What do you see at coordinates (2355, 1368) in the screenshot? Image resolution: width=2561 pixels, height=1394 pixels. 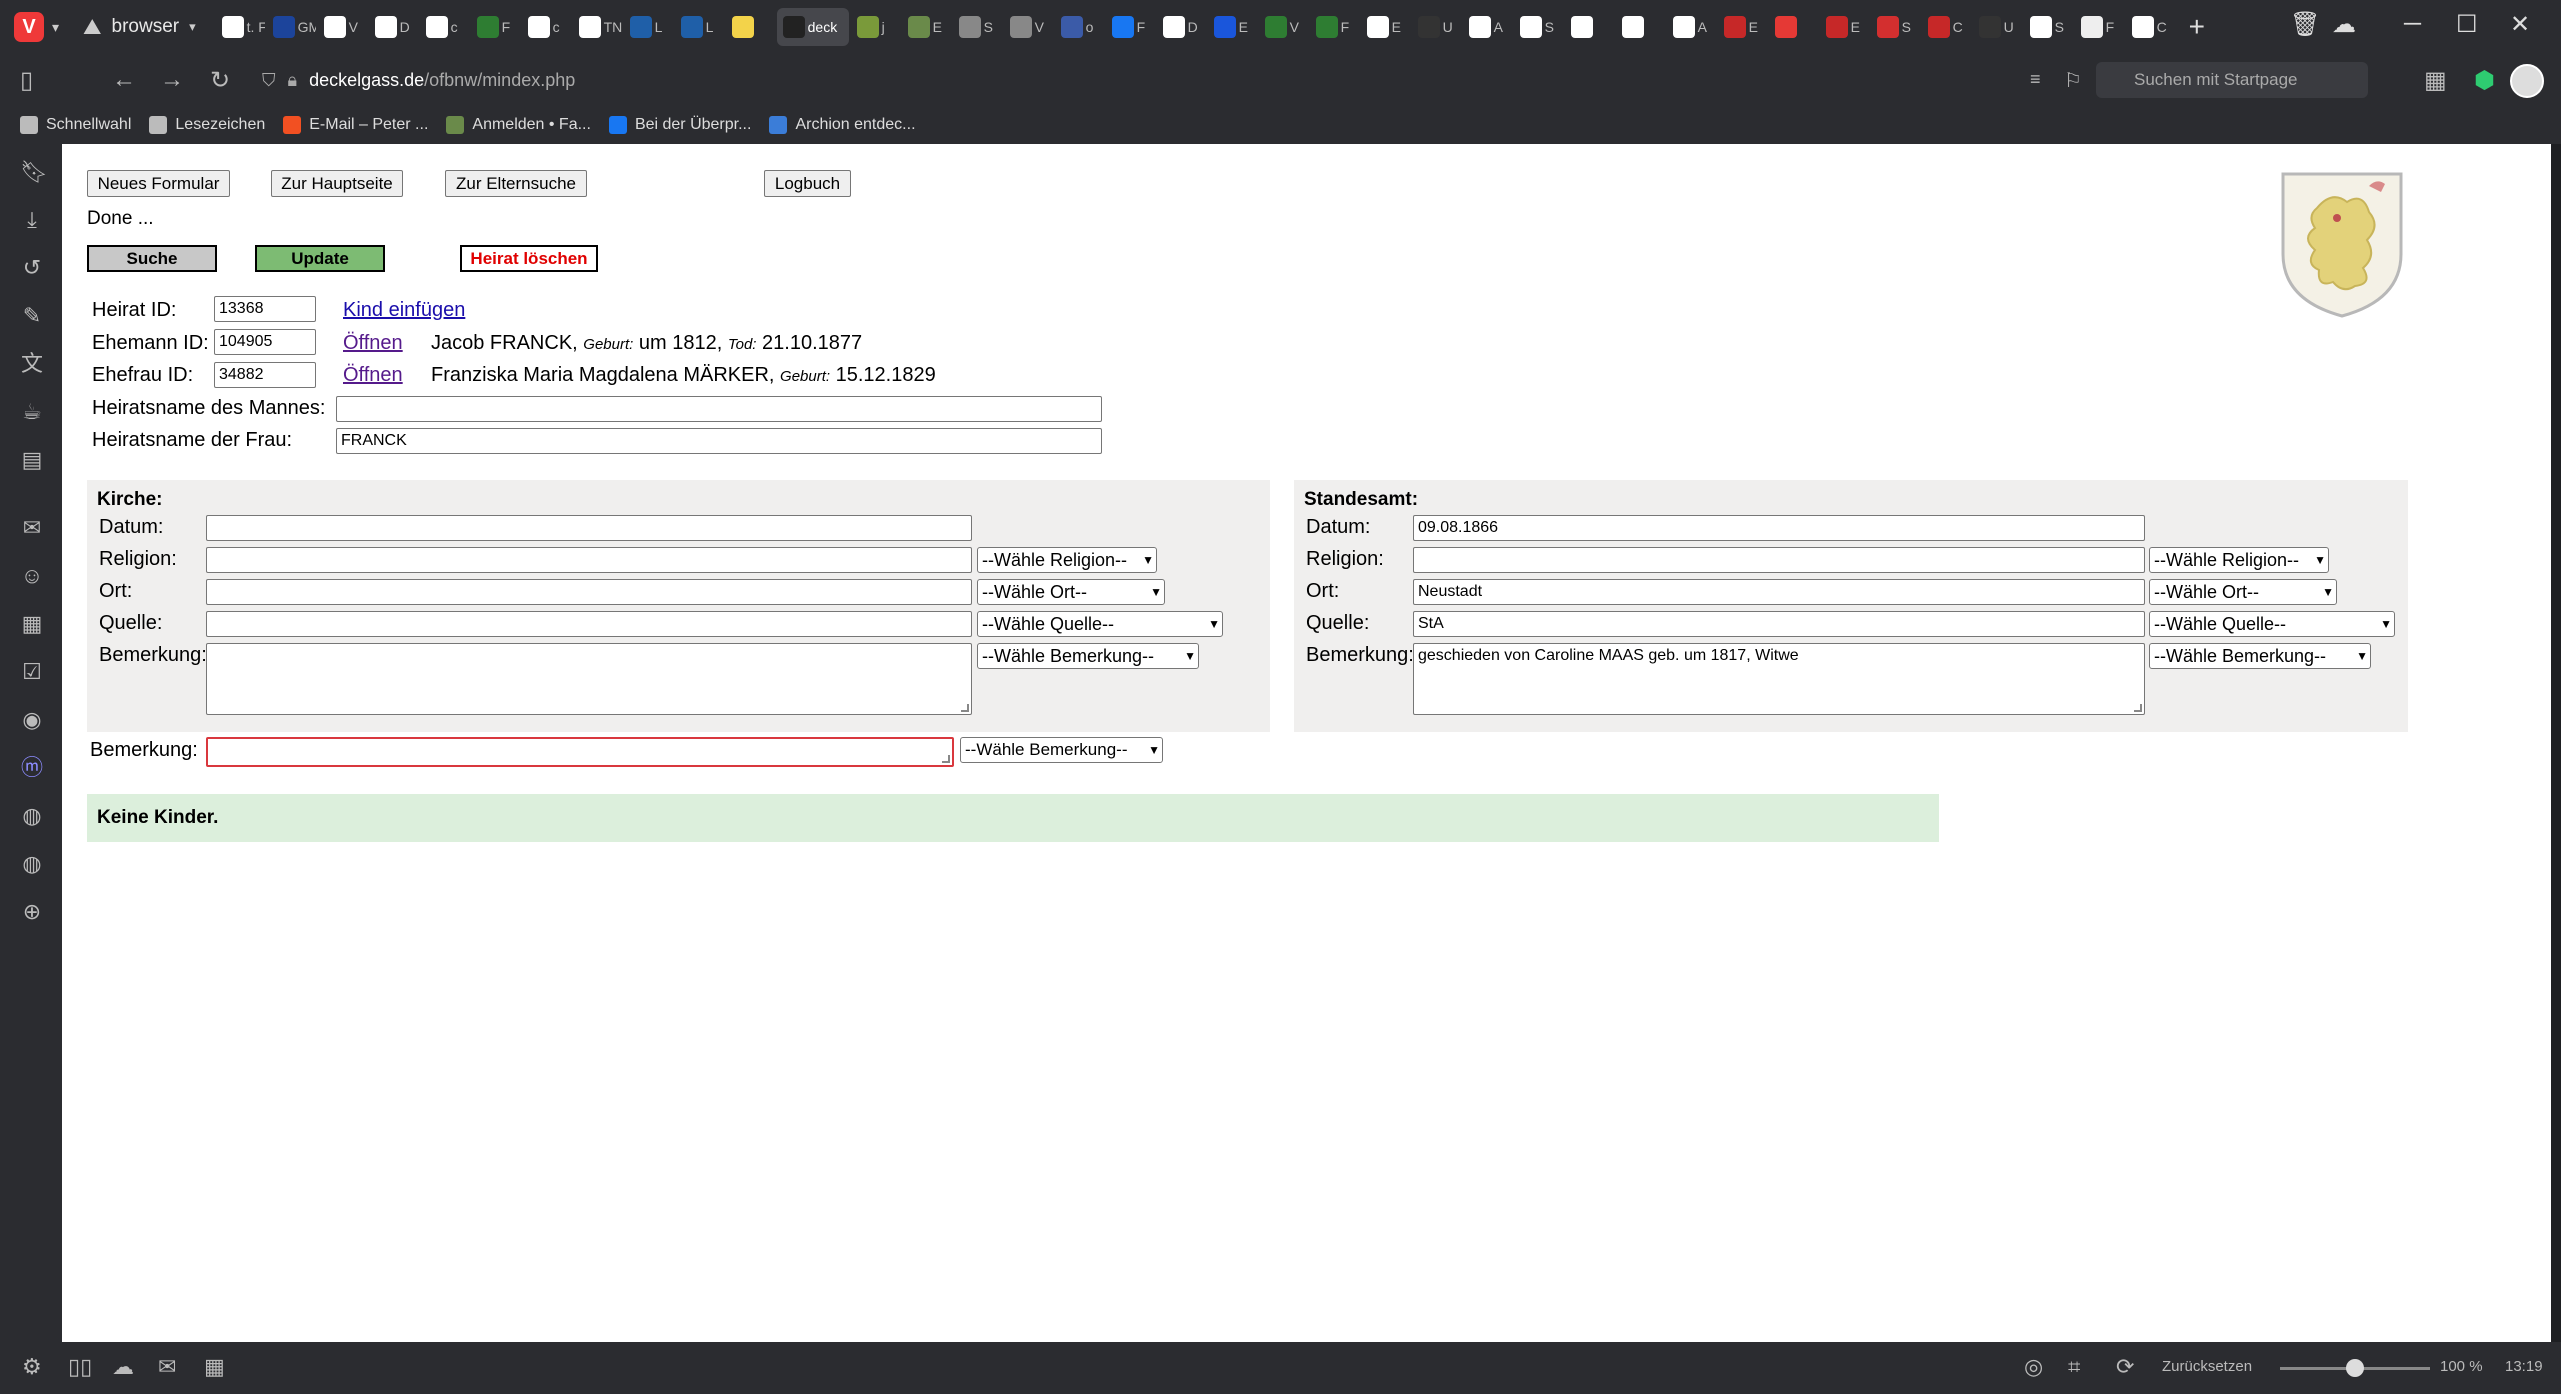 I see `zoom-slider-handle` at bounding box center [2355, 1368].